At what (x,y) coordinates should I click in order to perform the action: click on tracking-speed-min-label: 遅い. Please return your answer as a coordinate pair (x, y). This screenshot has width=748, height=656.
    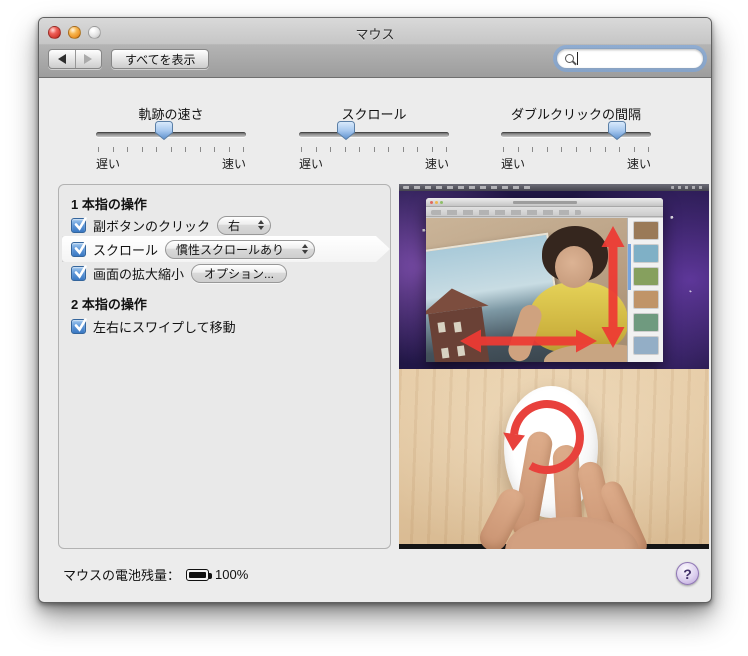
    Looking at the image, I should click on (108, 164).